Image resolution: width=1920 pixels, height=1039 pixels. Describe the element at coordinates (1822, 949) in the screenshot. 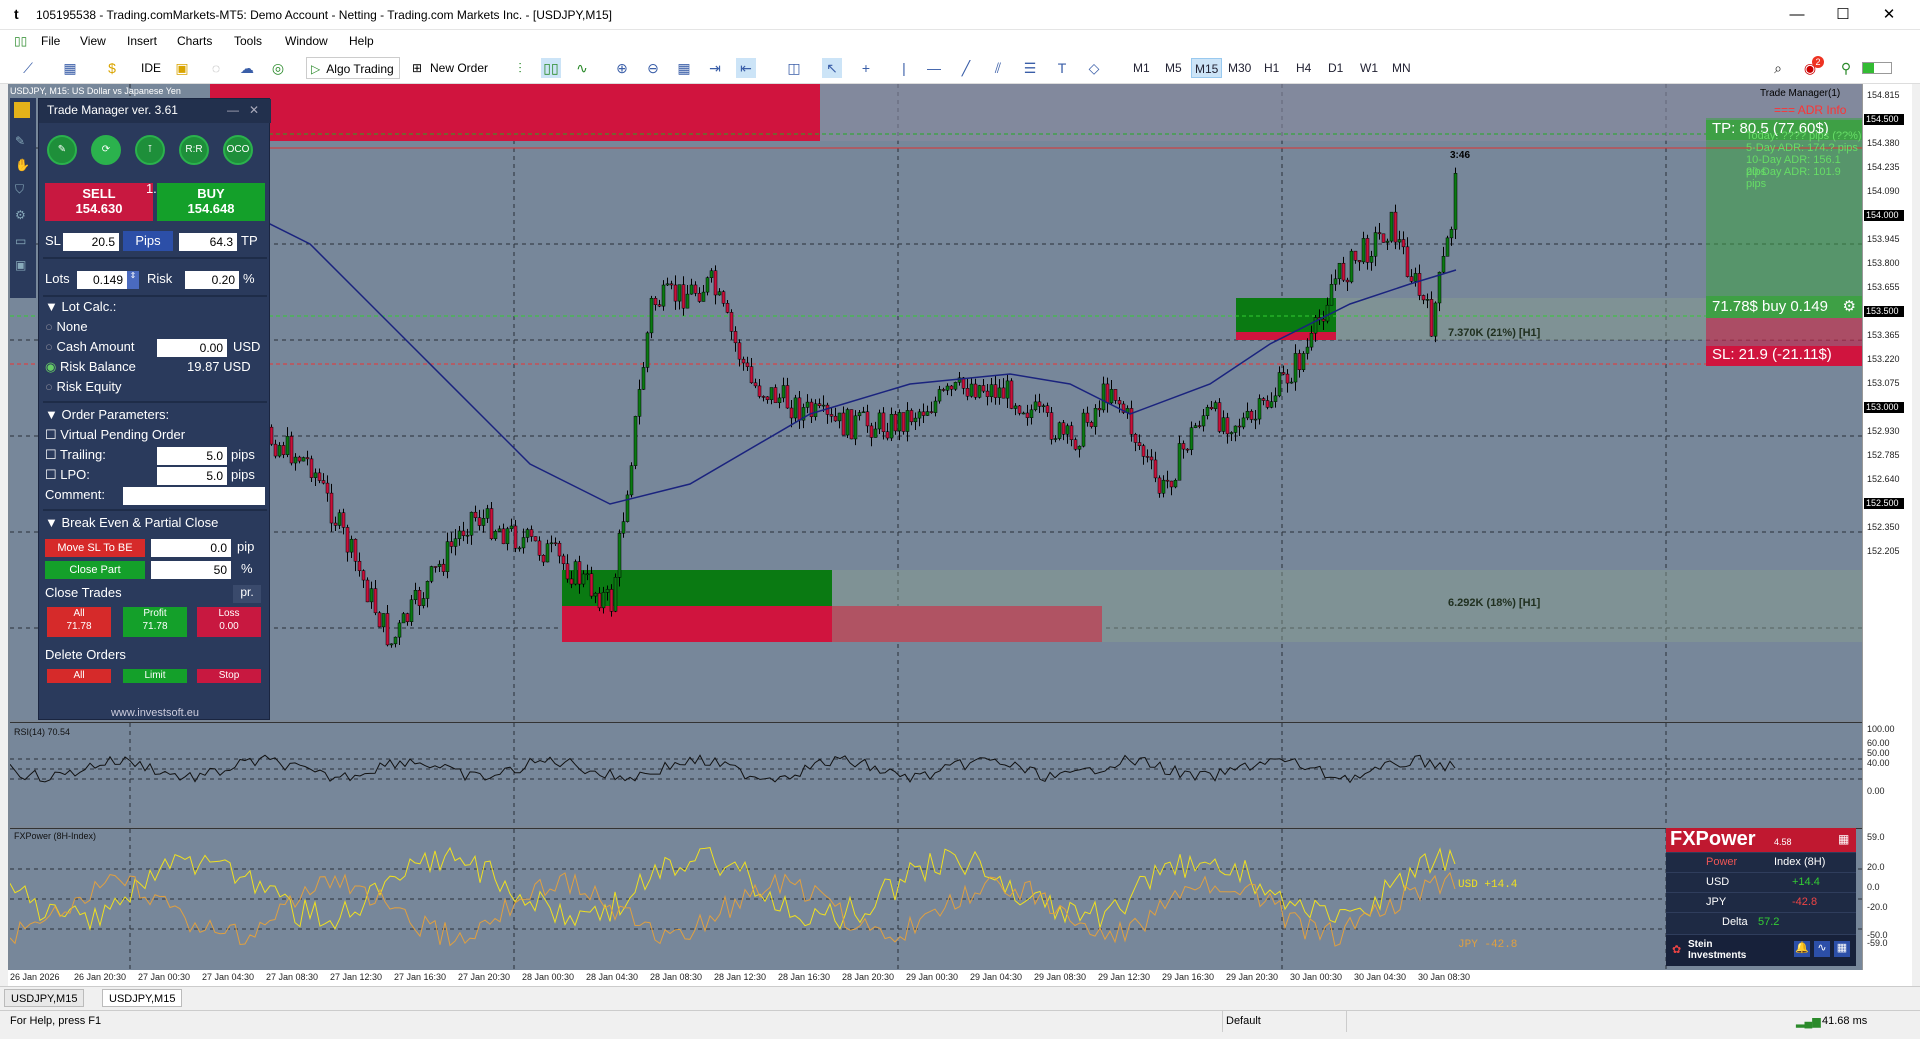

I see `chart-icon: ∿` at that location.